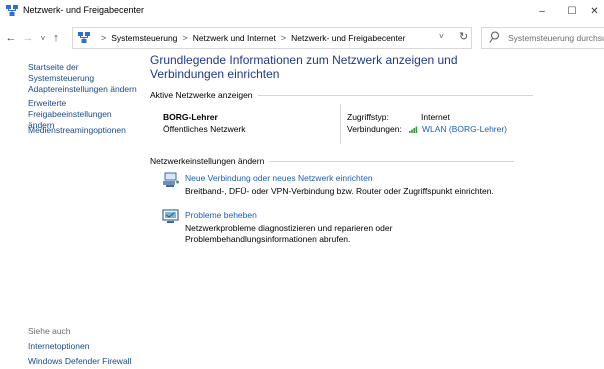 This screenshot has height=369, width=604. What do you see at coordinates (594, 11) in the screenshot?
I see `close-button: ✕` at bounding box center [594, 11].